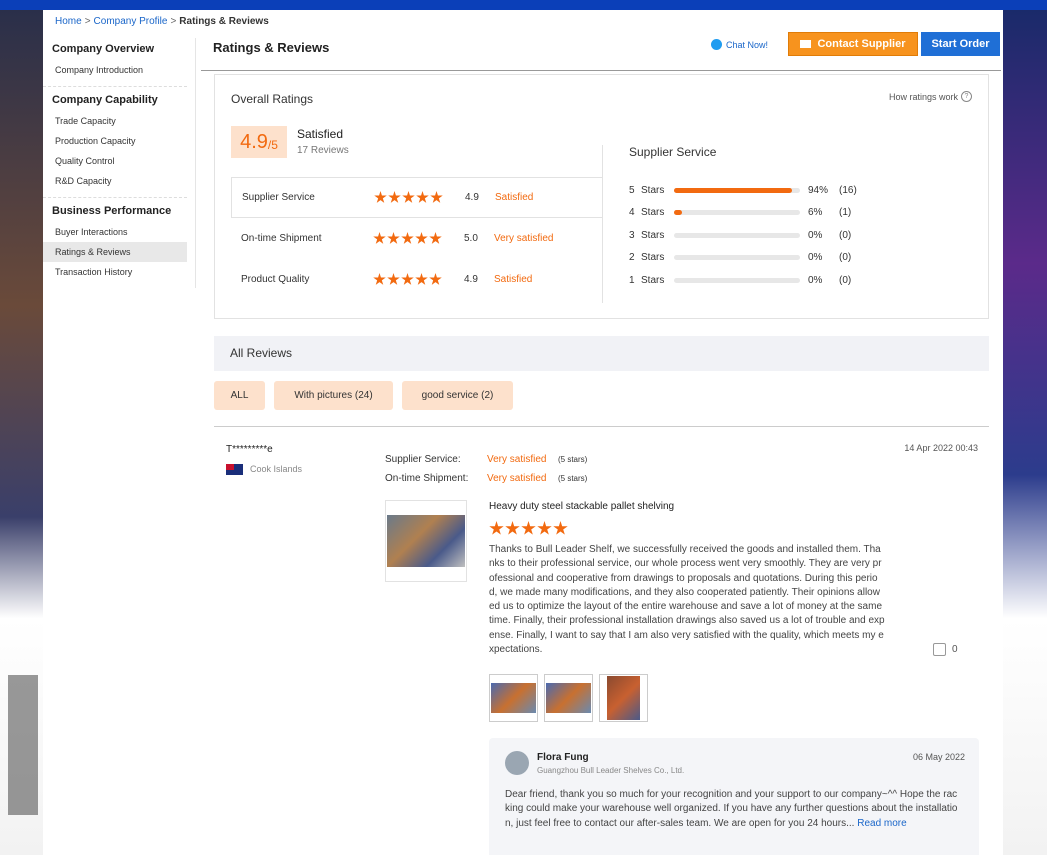 This screenshot has width=1047, height=855. I want to click on filter-chip-all: ALL, so click(239, 395).